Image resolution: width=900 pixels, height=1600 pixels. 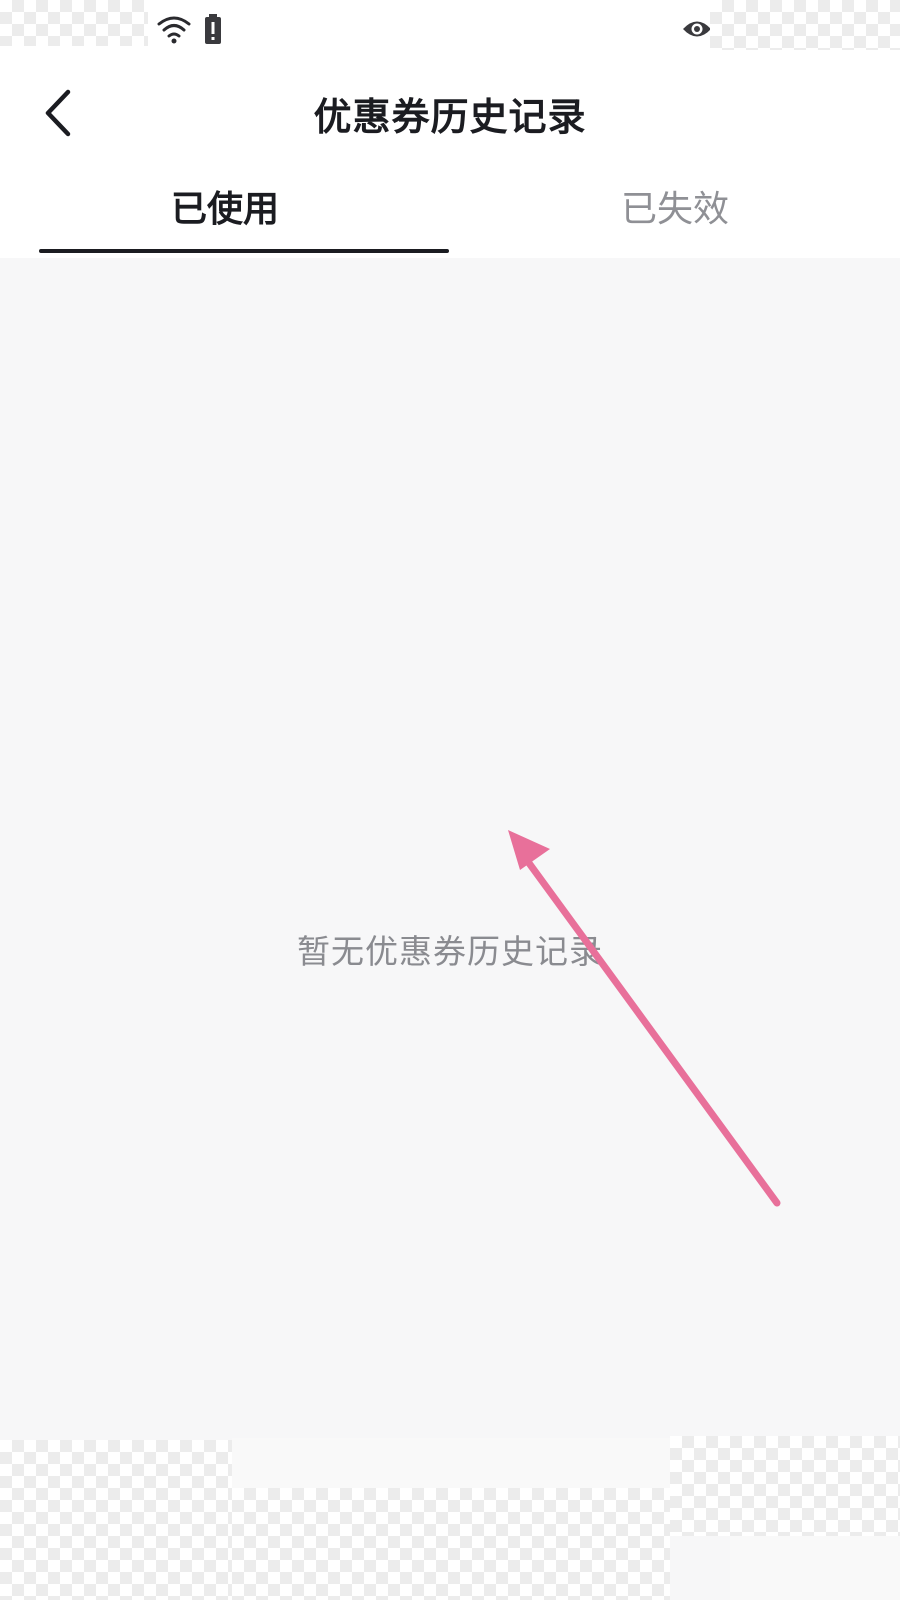 What do you see at coordinates (74, 23) in the screenshot?
I see `status-bar-left-blank` at bounding box center [74, 23].